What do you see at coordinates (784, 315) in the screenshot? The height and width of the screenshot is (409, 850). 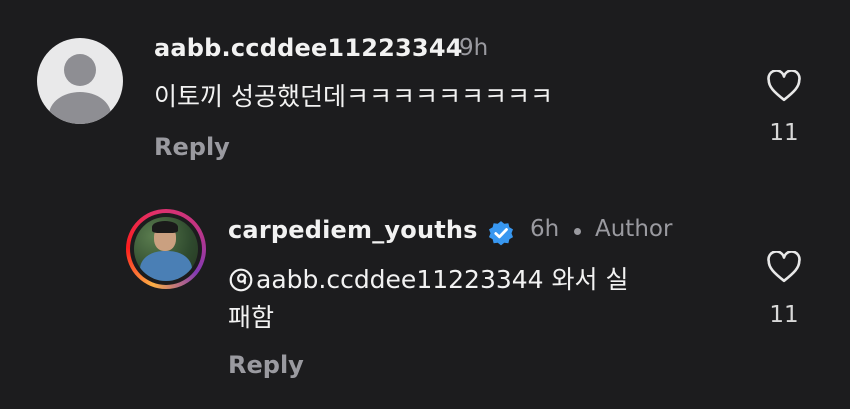 I see `reply-like-count: 11` at bounding box center [784, 315].